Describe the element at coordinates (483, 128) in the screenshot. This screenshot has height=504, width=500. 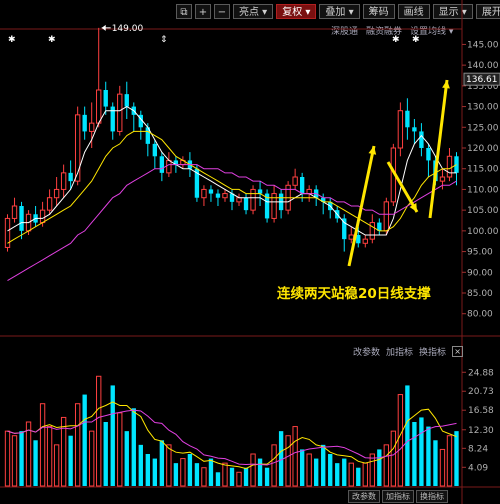
I see `price-tick-label: 125.00` at that location.